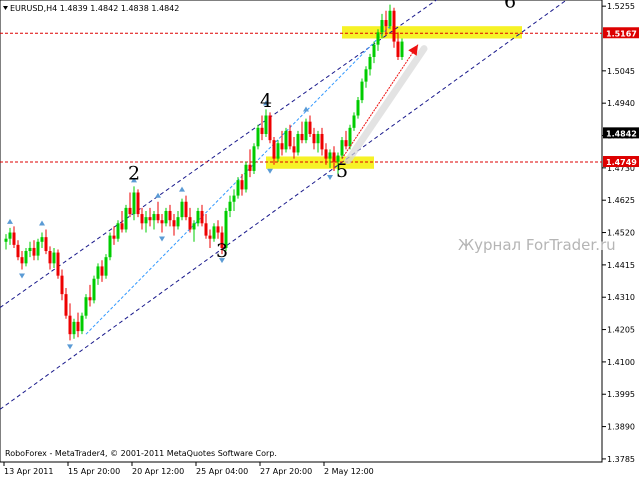 Image resolution: width=640 pixels, height=484 pixels. What do you see at coordinates (621, 297) in the screenshot?
I see `y-tick-label: 1.4310` at bounding box center [621, 297].